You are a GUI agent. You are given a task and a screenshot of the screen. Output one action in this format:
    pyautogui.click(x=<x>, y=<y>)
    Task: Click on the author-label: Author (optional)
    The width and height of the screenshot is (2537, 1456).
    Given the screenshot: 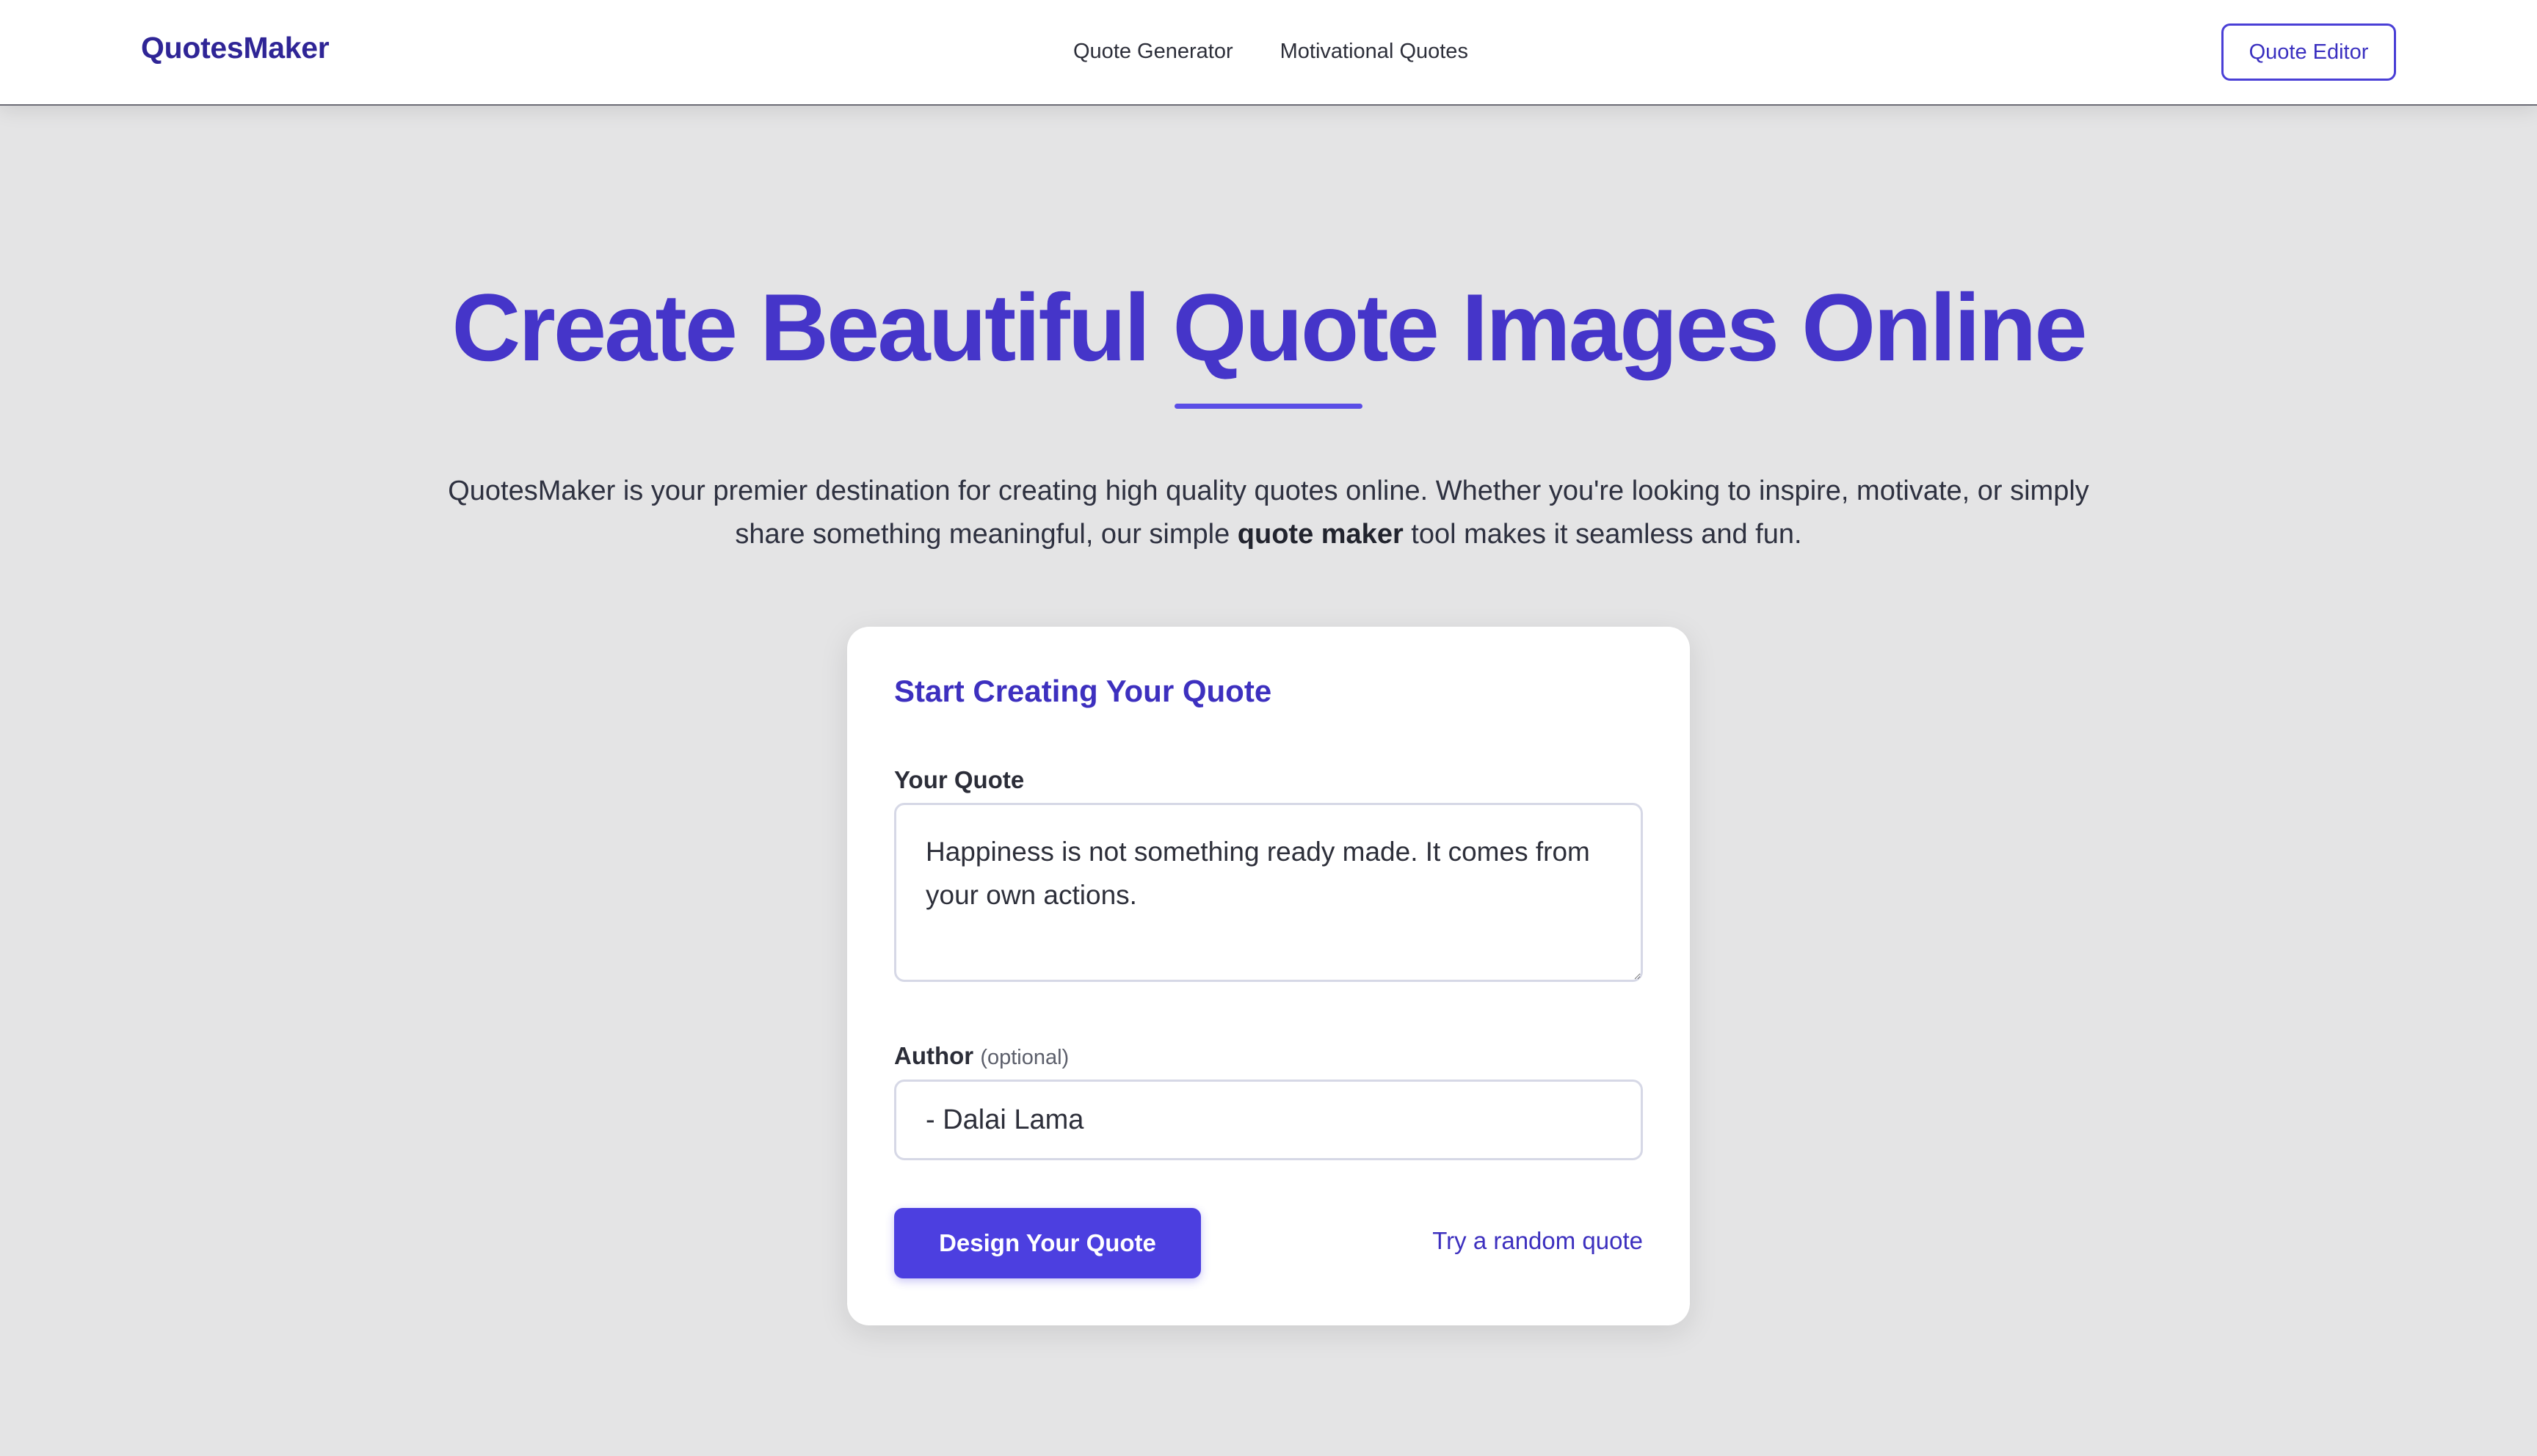 What is the action you would take?
    pyautogui.click(x=981, y=1056)
    